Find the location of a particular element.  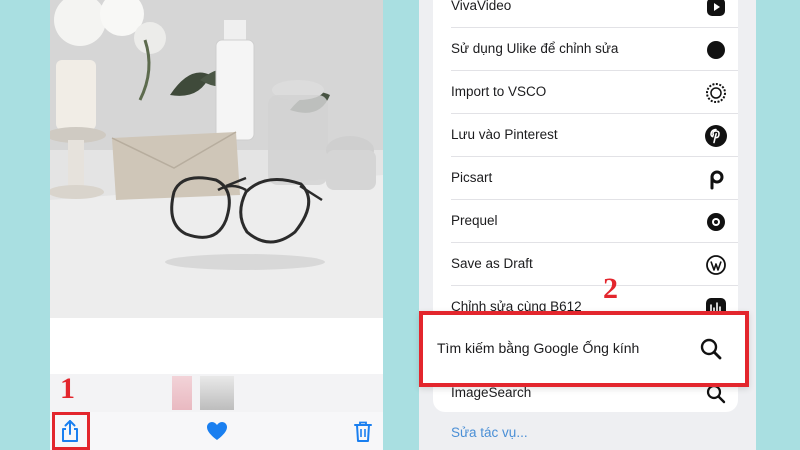

action-row-picsart: Picsart is located at coordinates (585, 178).